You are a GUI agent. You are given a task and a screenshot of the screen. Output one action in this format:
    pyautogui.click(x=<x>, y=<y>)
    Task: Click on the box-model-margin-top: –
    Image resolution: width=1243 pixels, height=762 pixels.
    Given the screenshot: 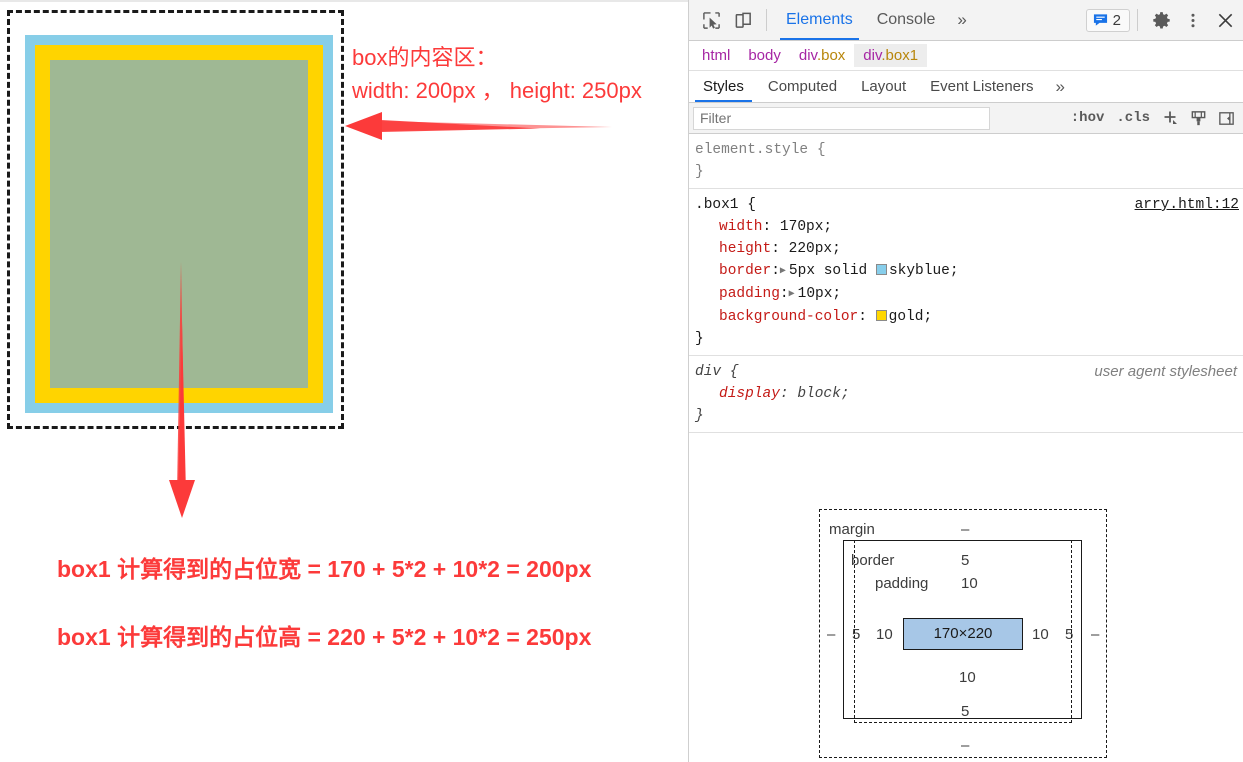 What is the action you would take?
    pyautogui.click(x=965, y=529)
    